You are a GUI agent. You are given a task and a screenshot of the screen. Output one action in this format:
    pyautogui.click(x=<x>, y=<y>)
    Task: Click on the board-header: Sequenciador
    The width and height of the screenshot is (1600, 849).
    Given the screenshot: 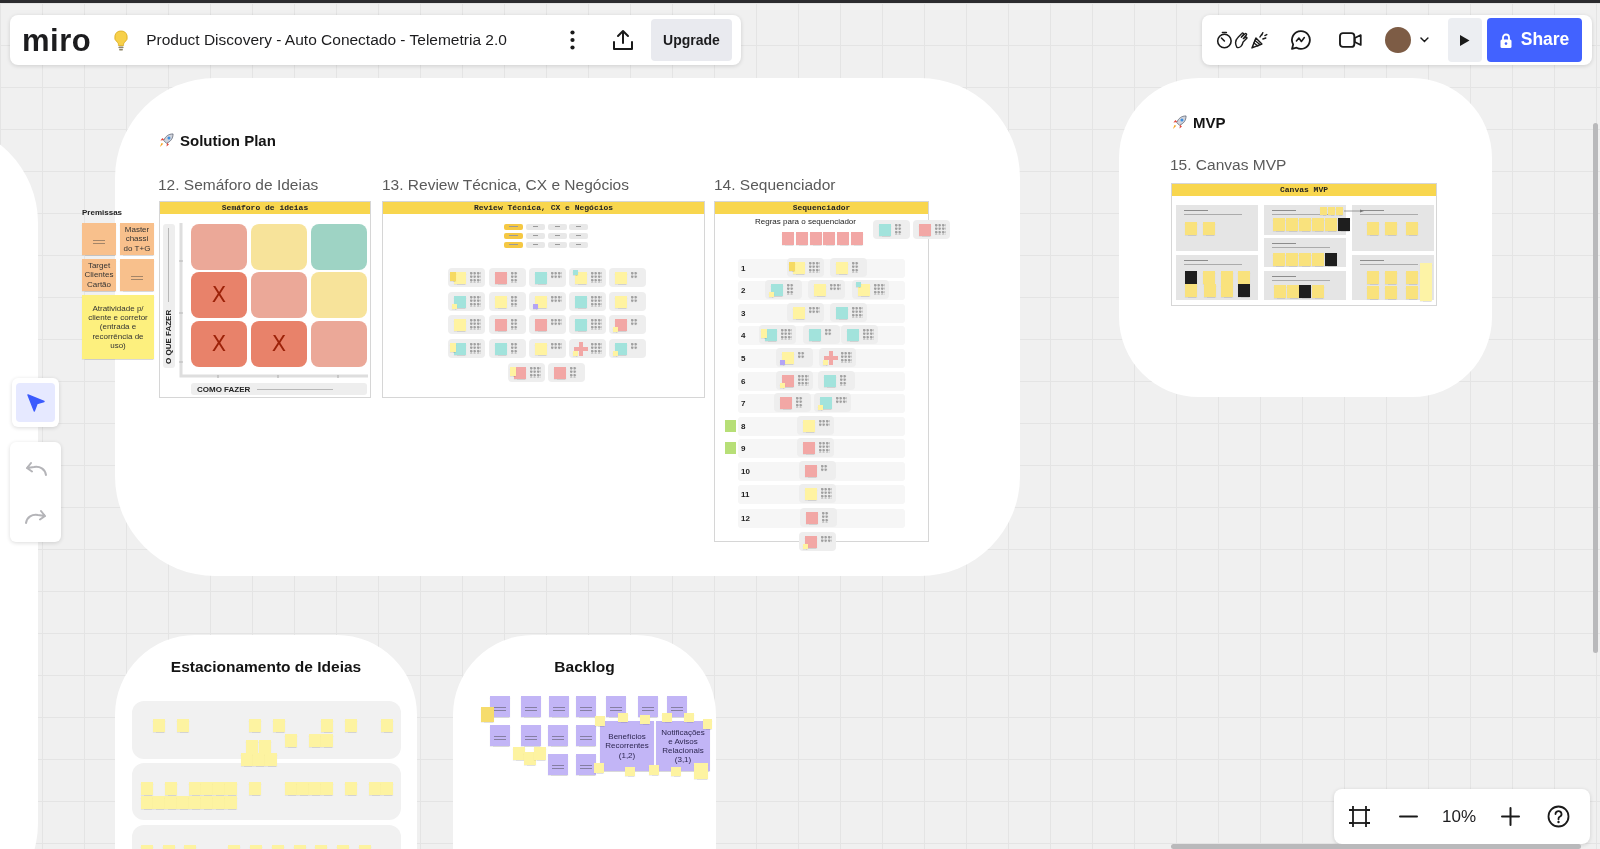 What is the action you would take?
    pyautogui.click(x=821, y=208)
    